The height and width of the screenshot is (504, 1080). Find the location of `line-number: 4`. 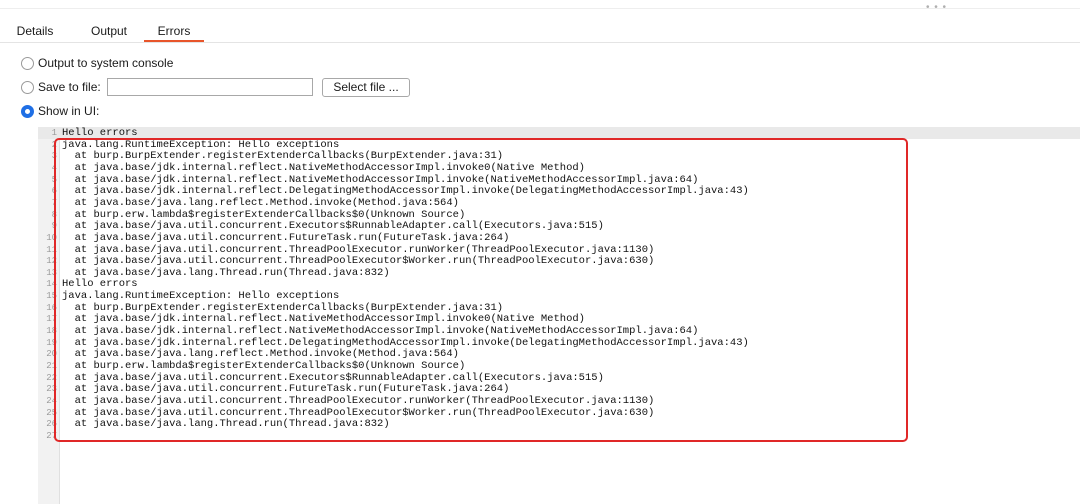

line-number: 4 is located at coordinates (54, 168).